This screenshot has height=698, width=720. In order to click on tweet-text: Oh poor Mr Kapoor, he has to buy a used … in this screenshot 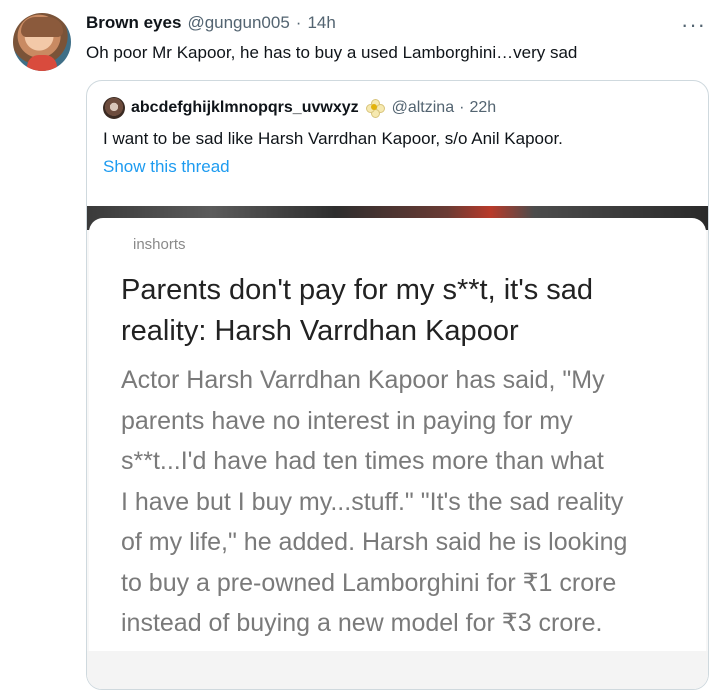, I will do `click(332, 52)`.